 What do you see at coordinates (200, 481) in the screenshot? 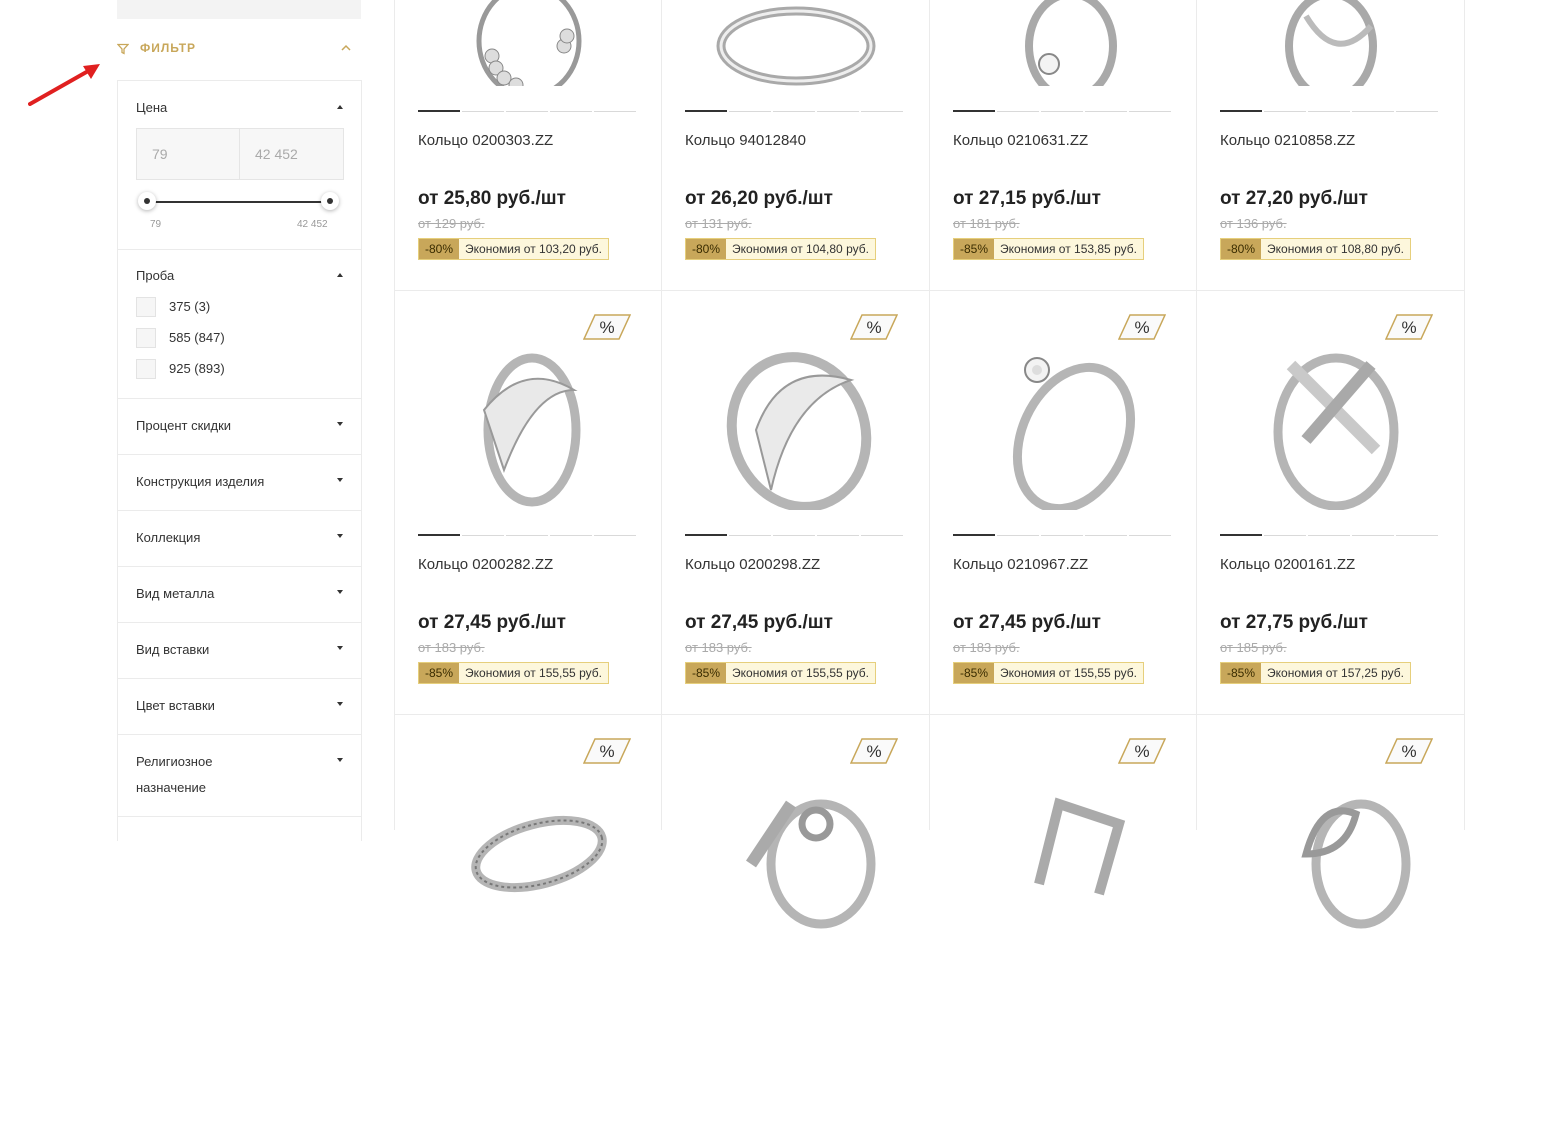
I see `section-title: Конструкция изделия` at bounding box center [200, 481].